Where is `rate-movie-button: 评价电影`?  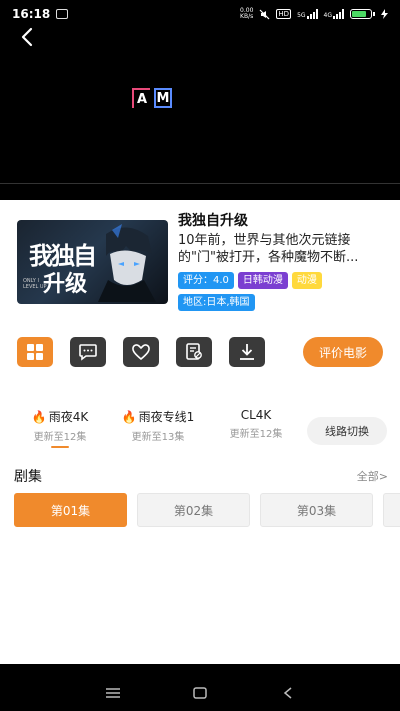
rate-movie-button: 评价电影 is located at coordinates (343, 352).